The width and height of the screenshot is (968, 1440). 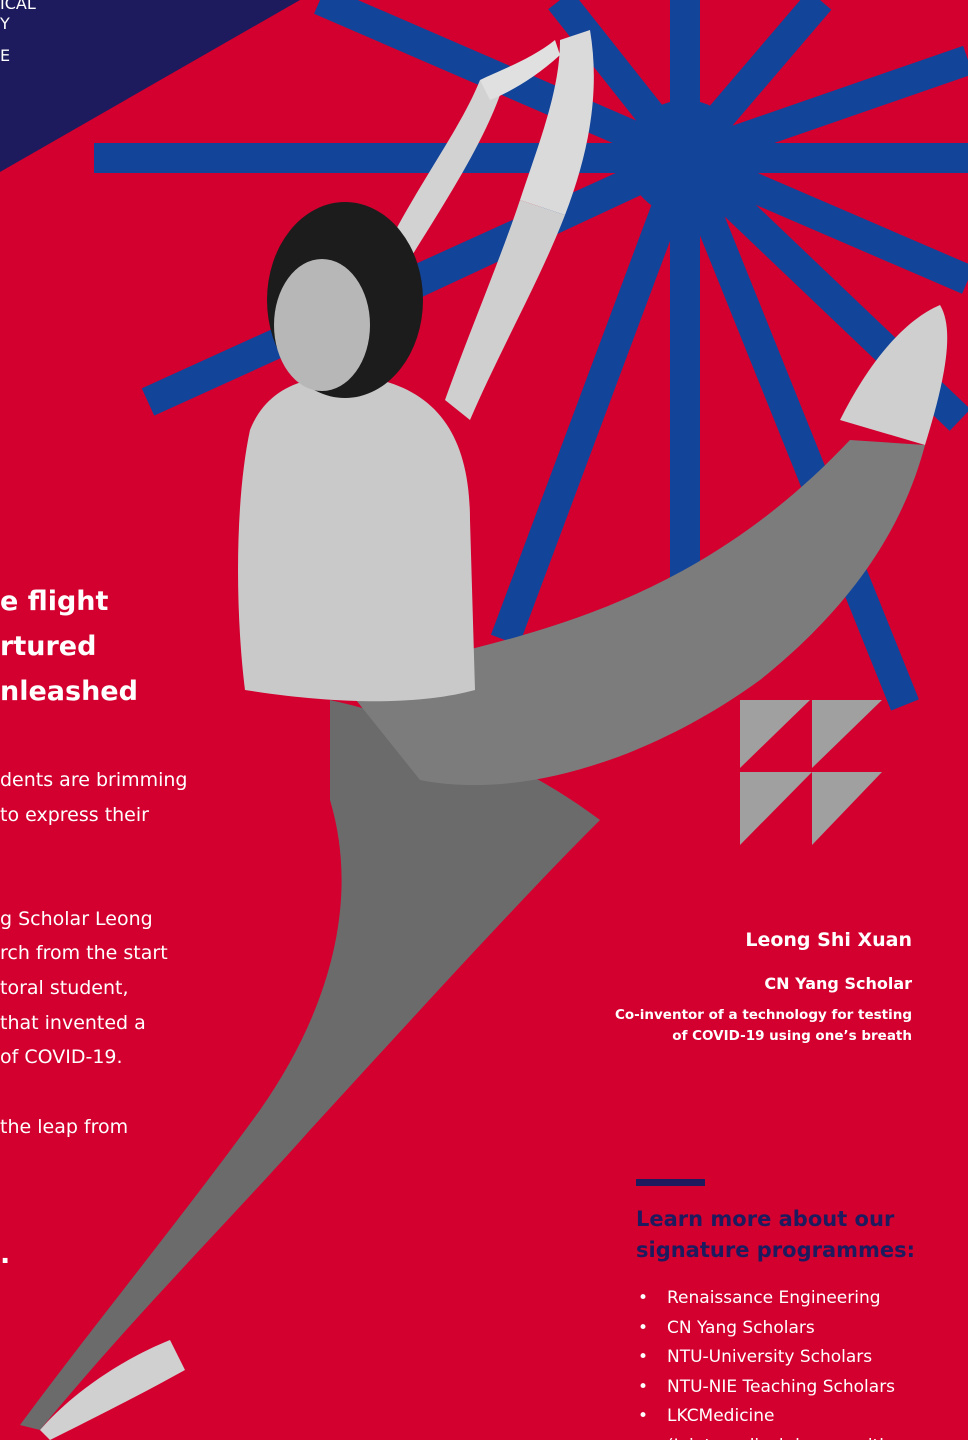 What do you see at coordinates (776, 1250) in the screenshot?
I see `learn-more-heading-line-2: signature programmes:` at bounding box center [776, 1250].